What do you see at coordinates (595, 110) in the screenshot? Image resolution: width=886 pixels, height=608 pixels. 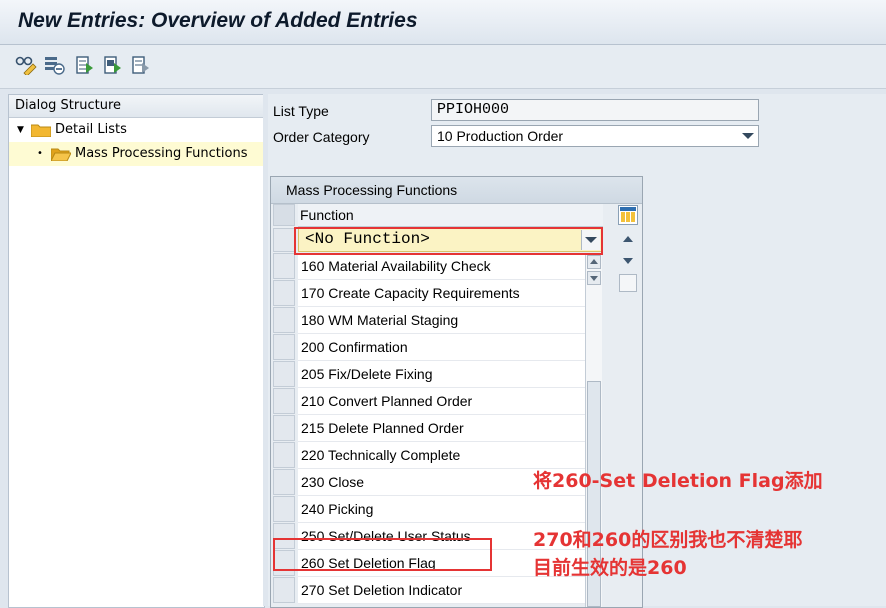 I see `list-type-field: PPIOH000` at bounding box center [595, 110].